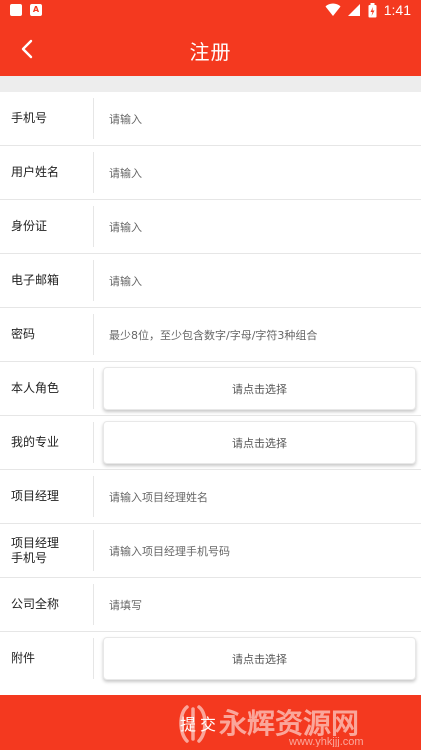 This screenshot has width=421, height=750. Describe the element at coordinates (333, 9) in the screenshot. I see `wifi-icon` at that location.